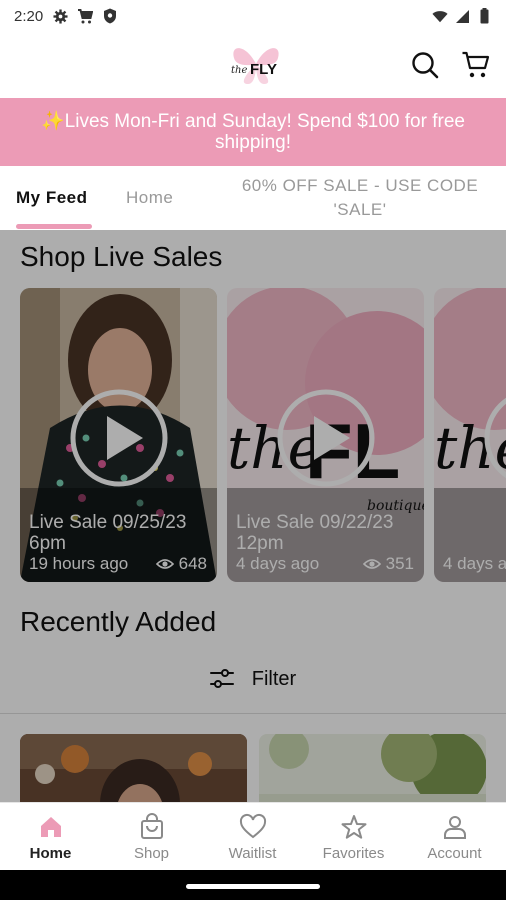 The width and height of the screenshot is (506, 900). I want to click on active-tab-indicator, so click(54, 226).